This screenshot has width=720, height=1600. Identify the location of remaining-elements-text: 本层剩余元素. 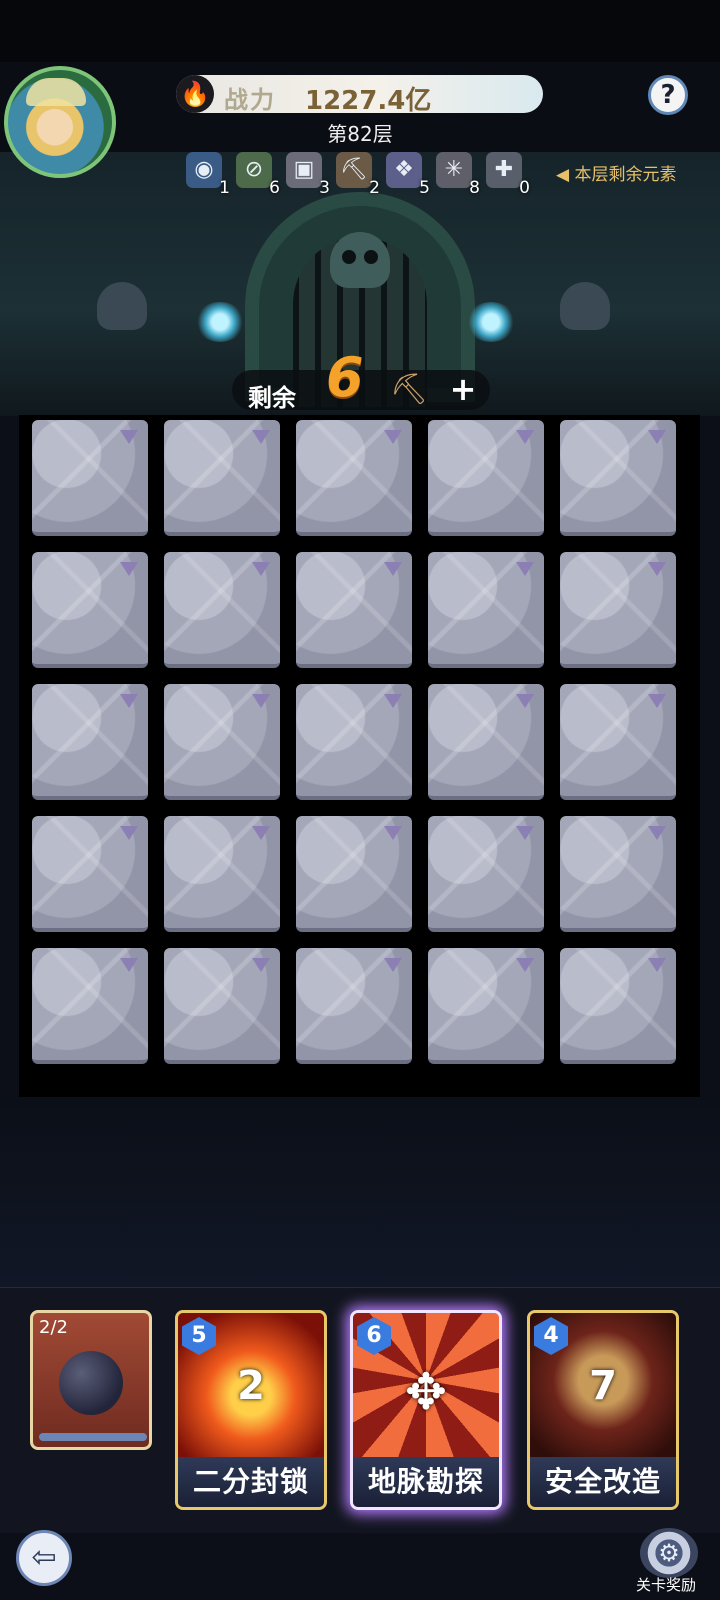
(625, 175).